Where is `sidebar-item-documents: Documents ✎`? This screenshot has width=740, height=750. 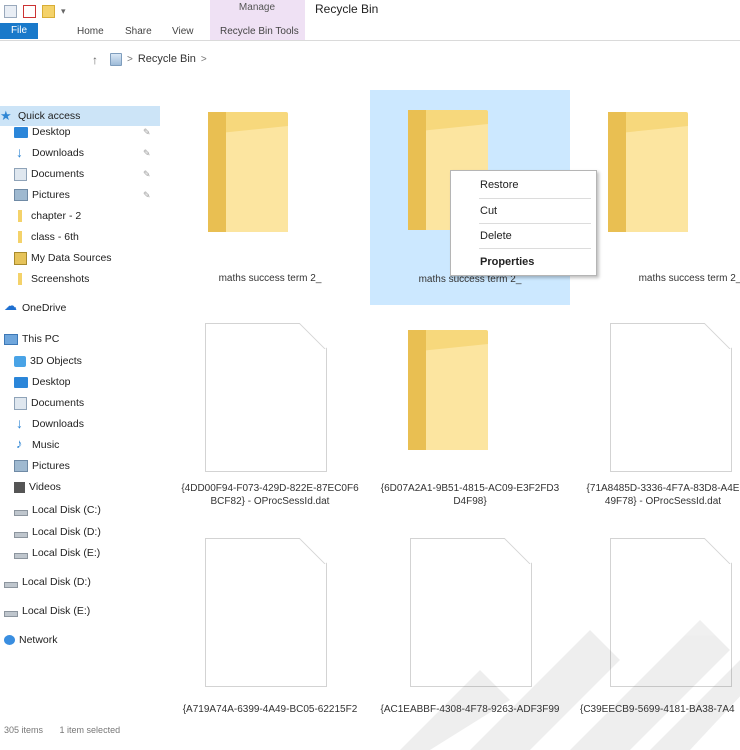
sidebar-item-documents: Documents ✎ is located at coordinates (87, 174).